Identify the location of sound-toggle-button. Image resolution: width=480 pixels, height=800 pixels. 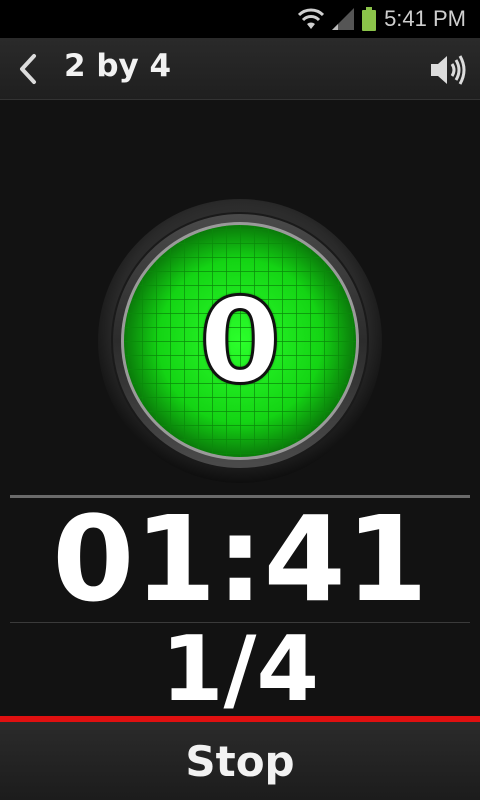
(448, 70).